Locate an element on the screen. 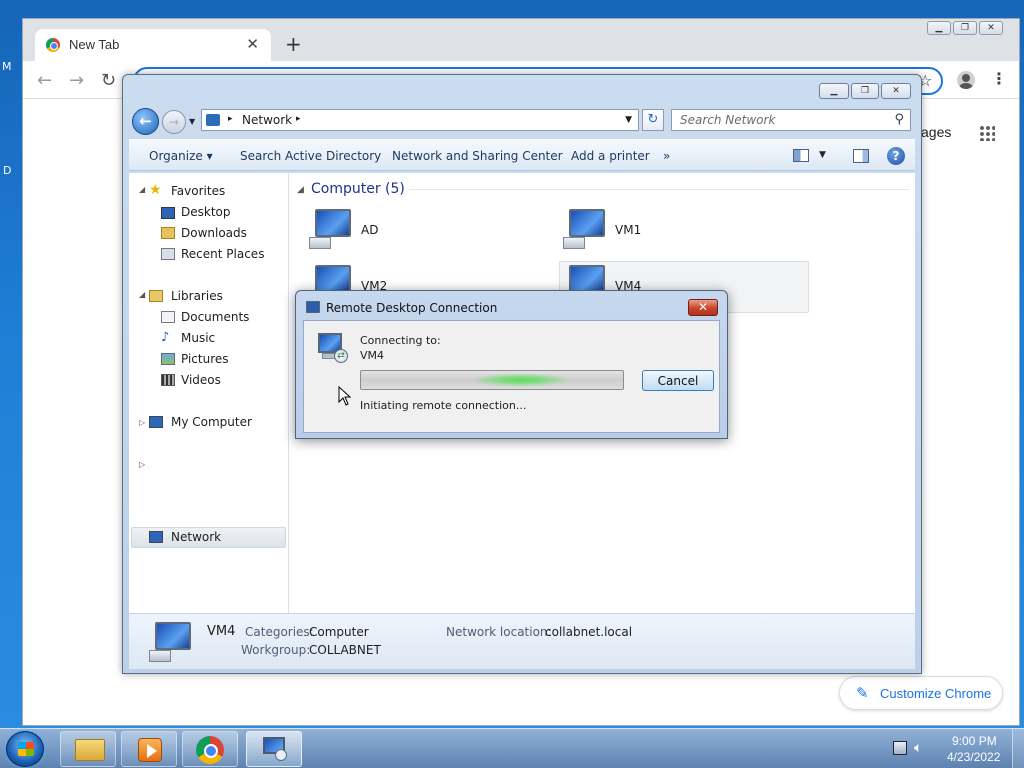 This screenshot has width=1024, height=768. change-view-icon is located at coordinates (801, 155).